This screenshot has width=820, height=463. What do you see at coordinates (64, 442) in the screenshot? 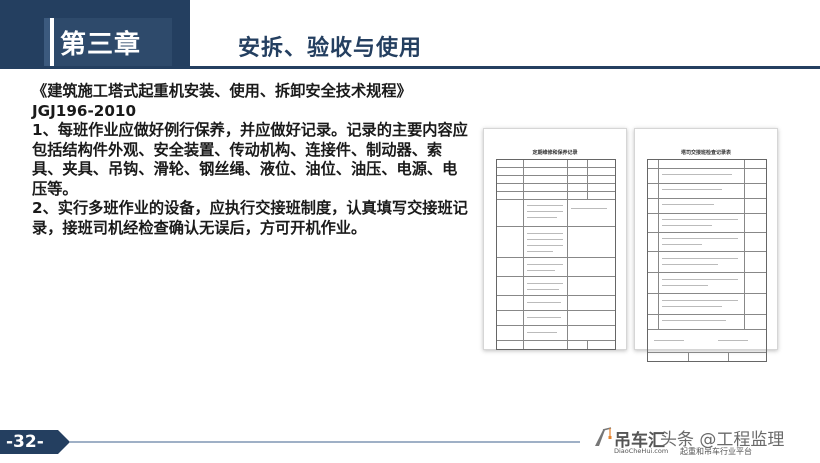
I see `page-number-arrow` at bounding box center [64, 442].